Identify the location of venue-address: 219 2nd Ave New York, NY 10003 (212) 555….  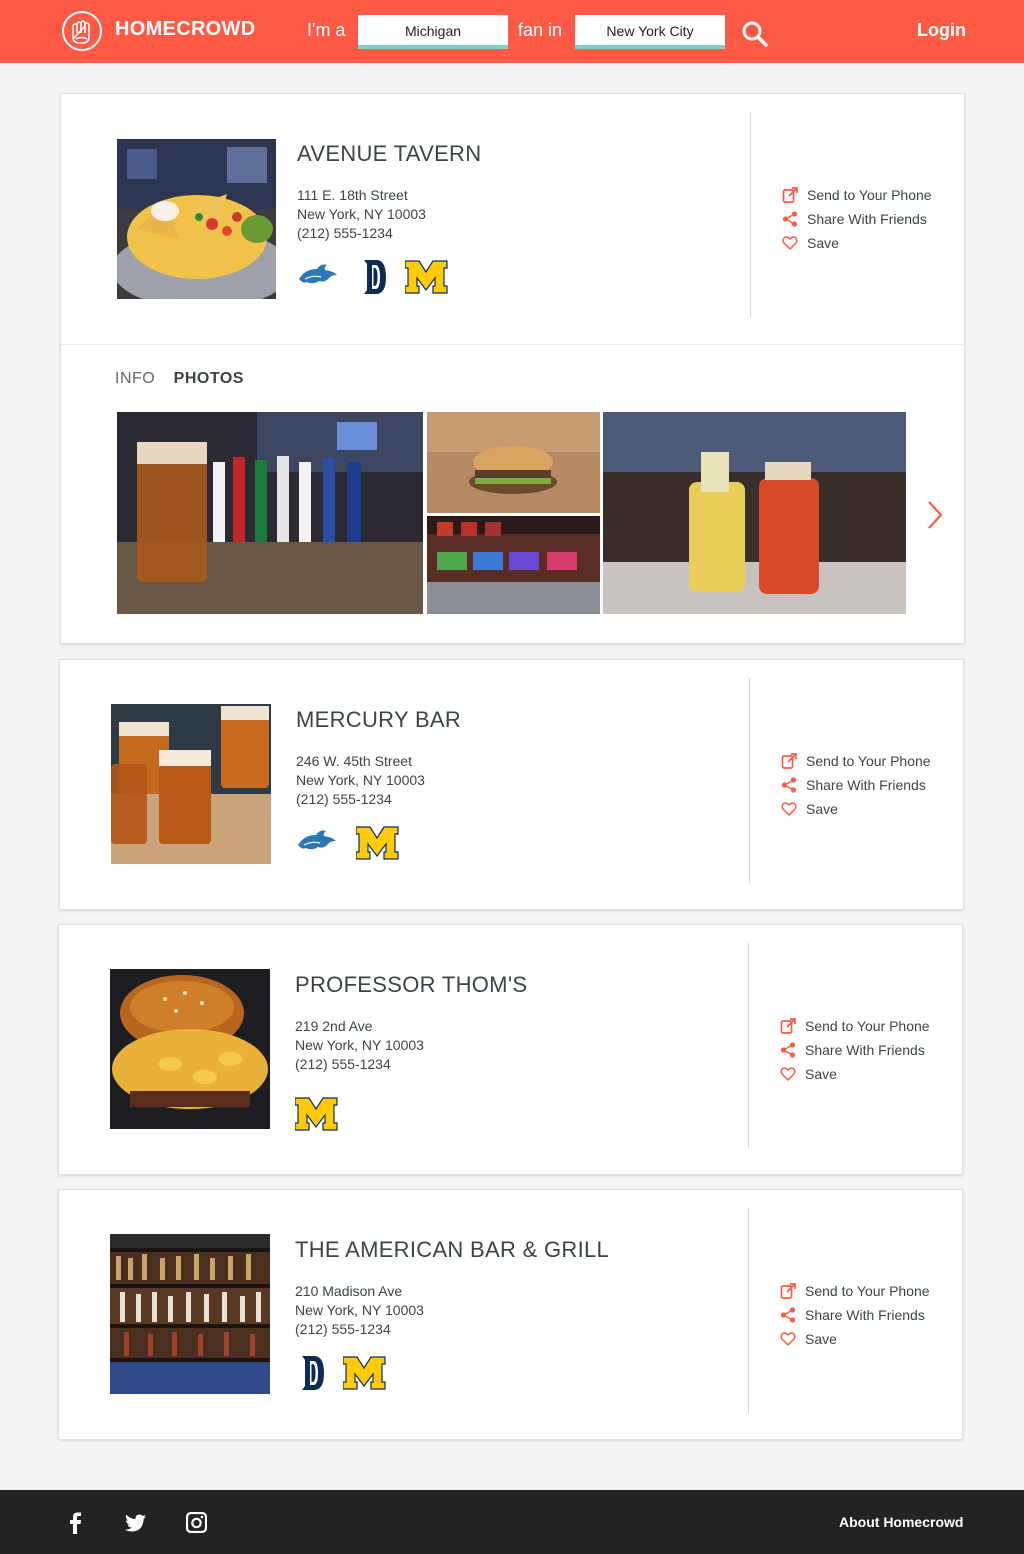
(359, 1045).